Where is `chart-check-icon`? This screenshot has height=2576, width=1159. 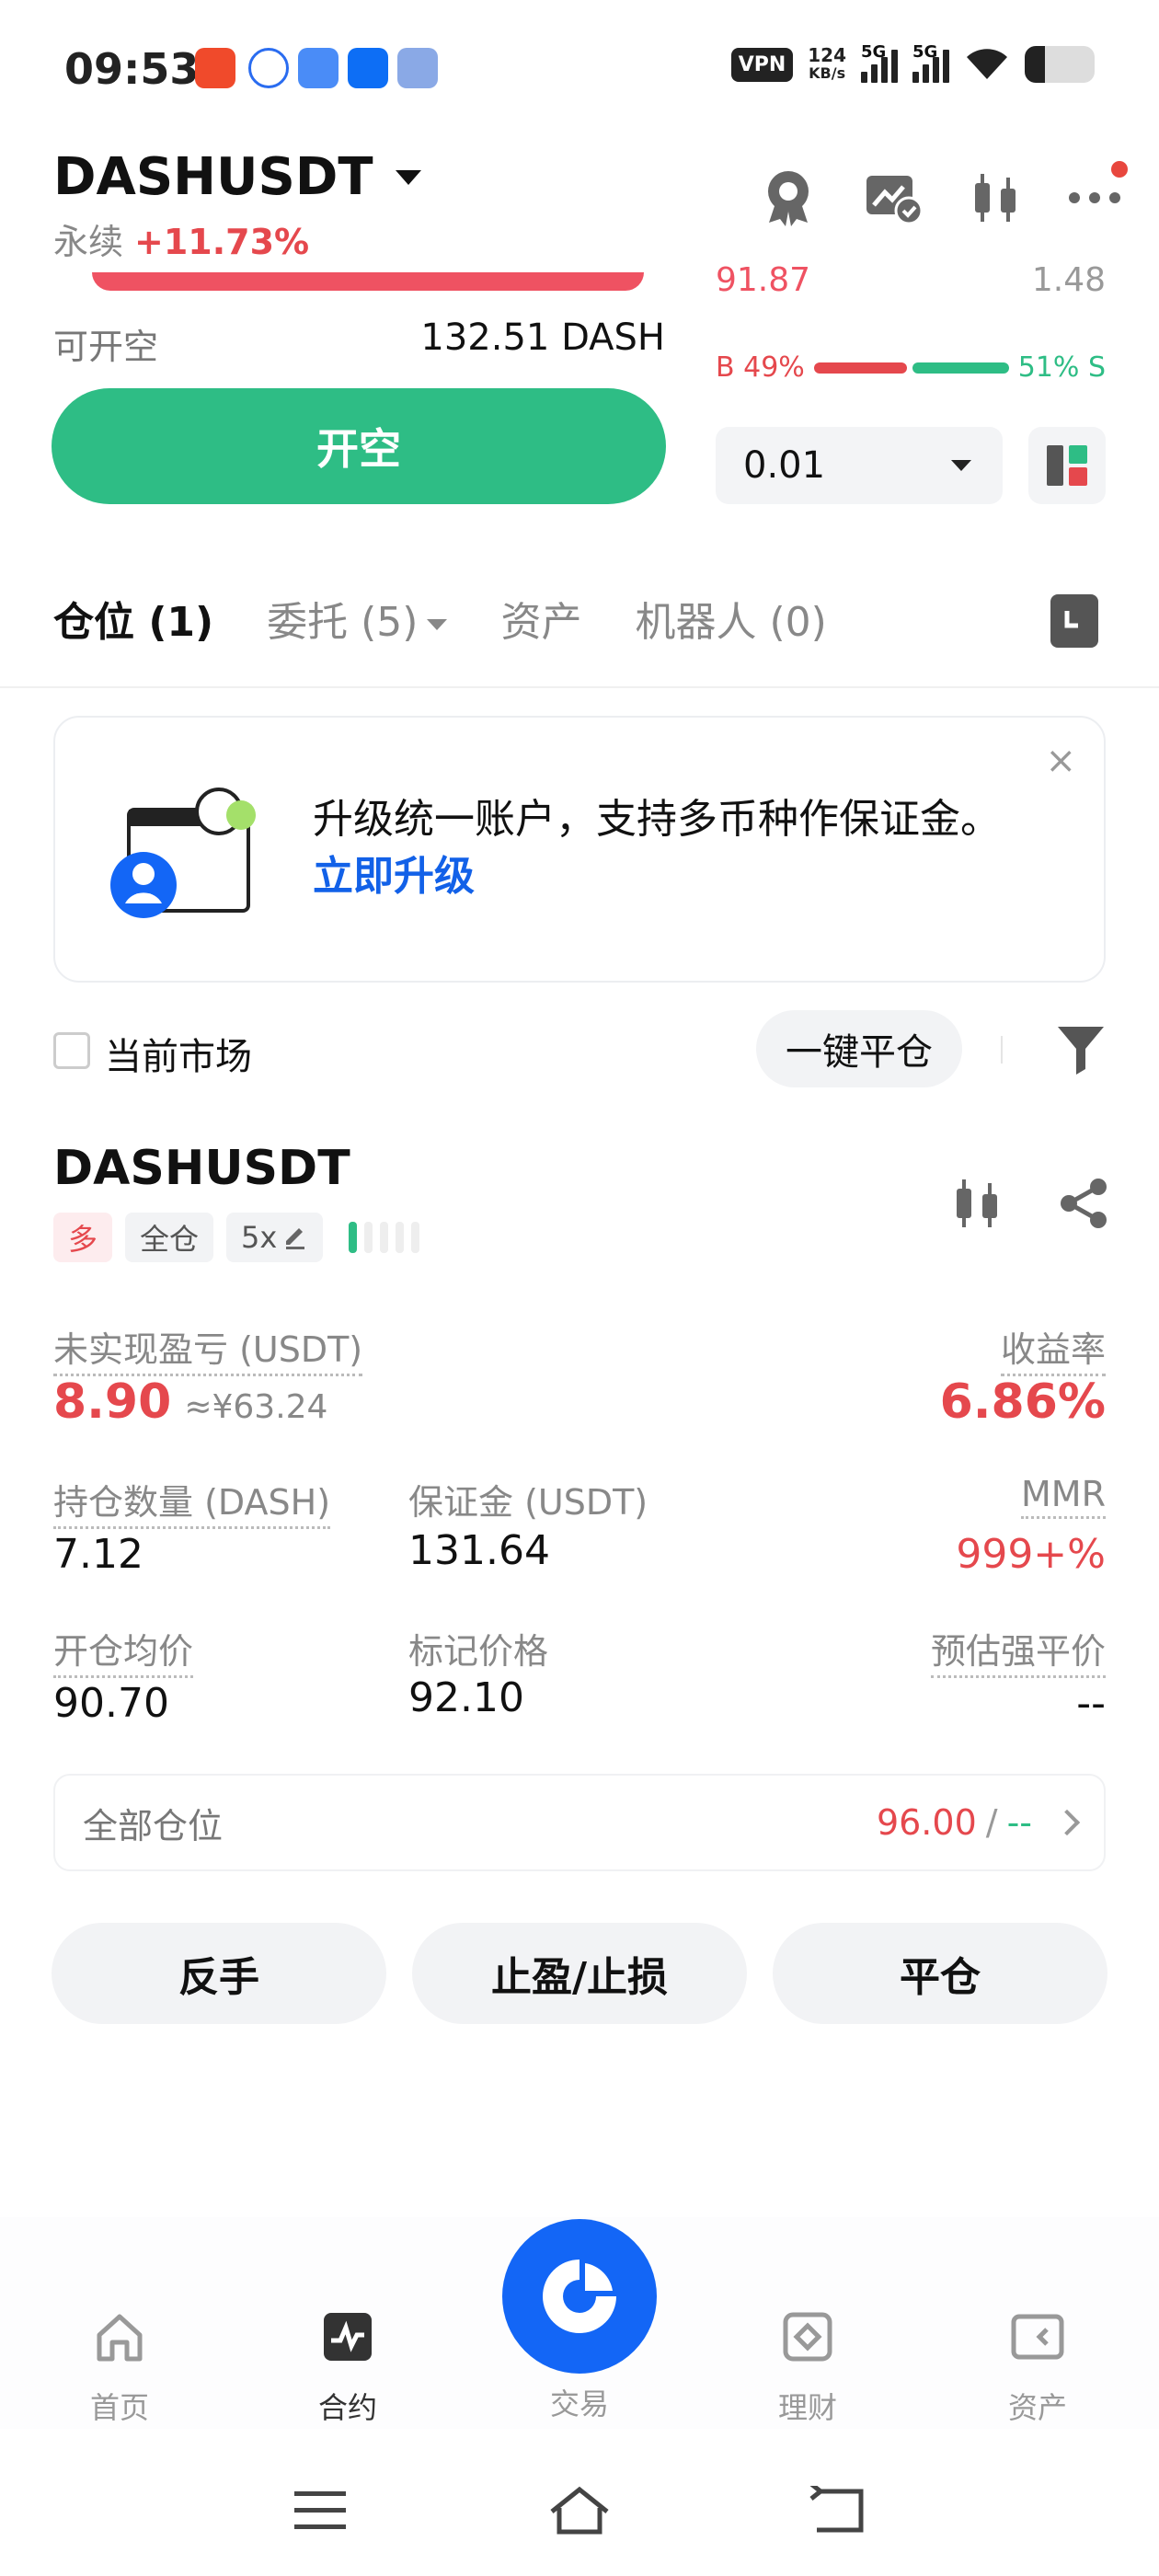
chart-check-icon is located at coordinates (893, 197).